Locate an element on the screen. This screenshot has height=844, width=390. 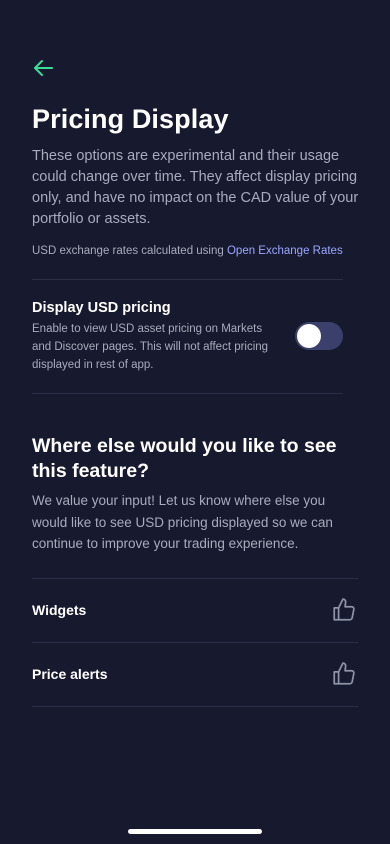
feedback-option-label: Price alerts is located at coordinates (70, 674).